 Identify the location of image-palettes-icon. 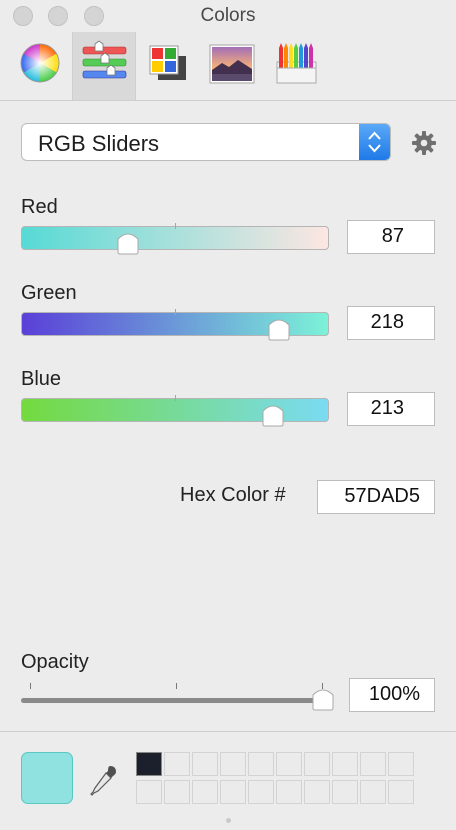
(232, 64).